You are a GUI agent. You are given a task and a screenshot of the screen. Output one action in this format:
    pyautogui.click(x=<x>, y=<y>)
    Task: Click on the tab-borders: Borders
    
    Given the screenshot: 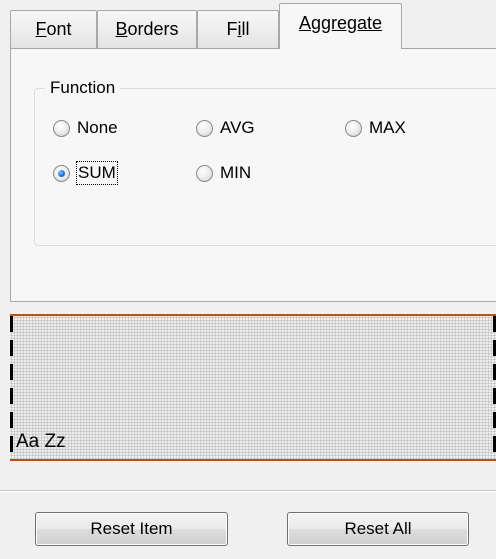 What is the action you would take?
    pyautogui.click(x=147, y=29)
    